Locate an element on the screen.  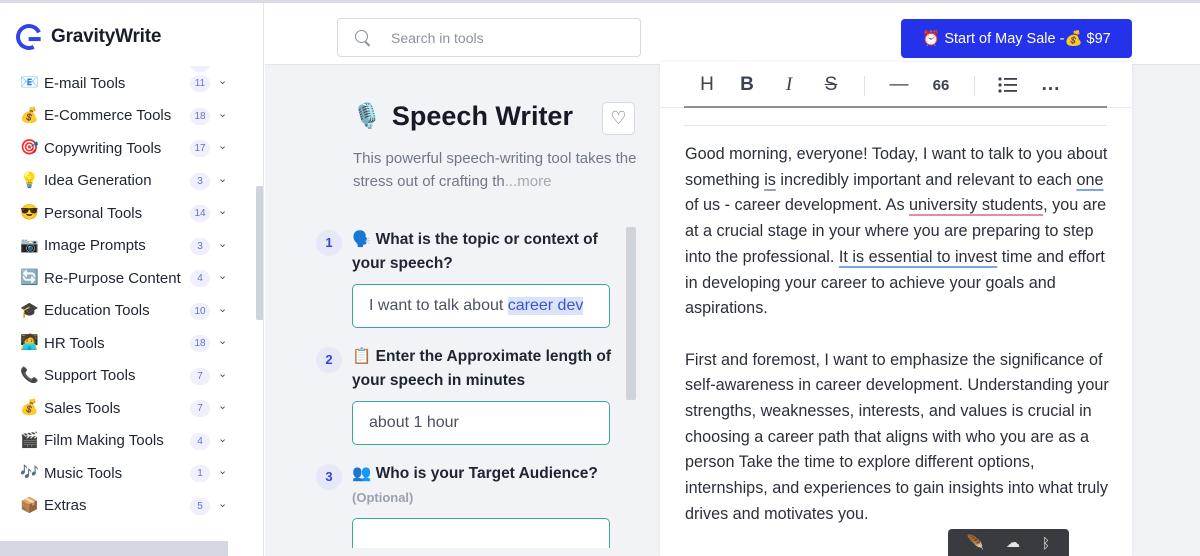
bullet-list-button is located at coordinates (1008, 85).